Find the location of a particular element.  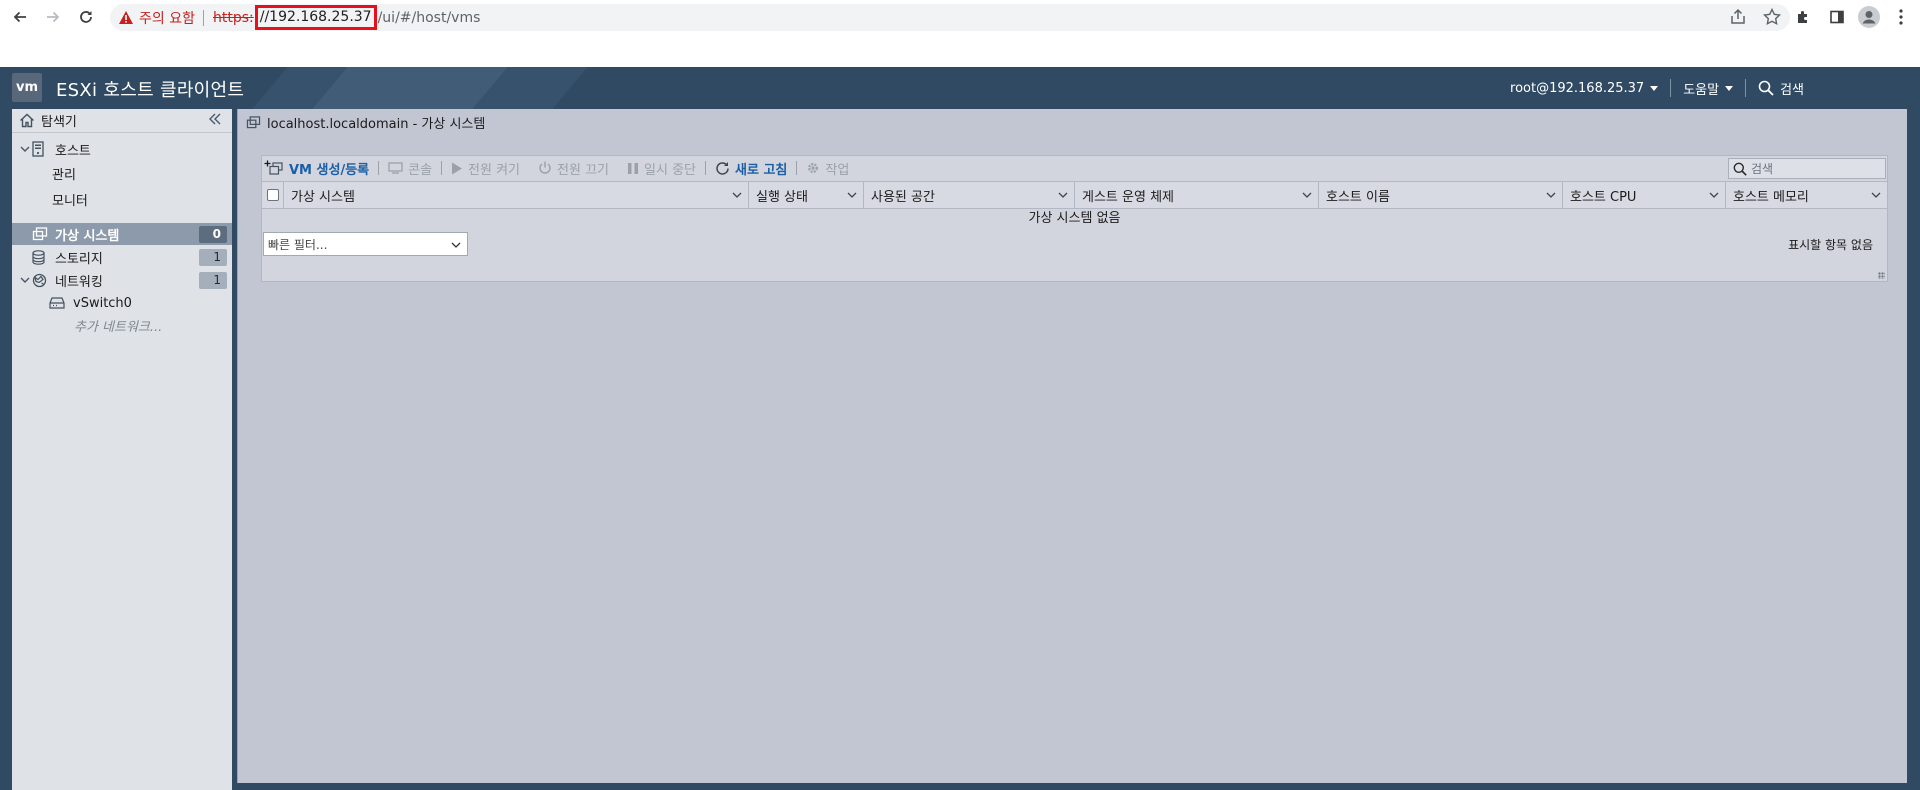

navigator-title: 탐색기 is located at coordinates (59, 122).